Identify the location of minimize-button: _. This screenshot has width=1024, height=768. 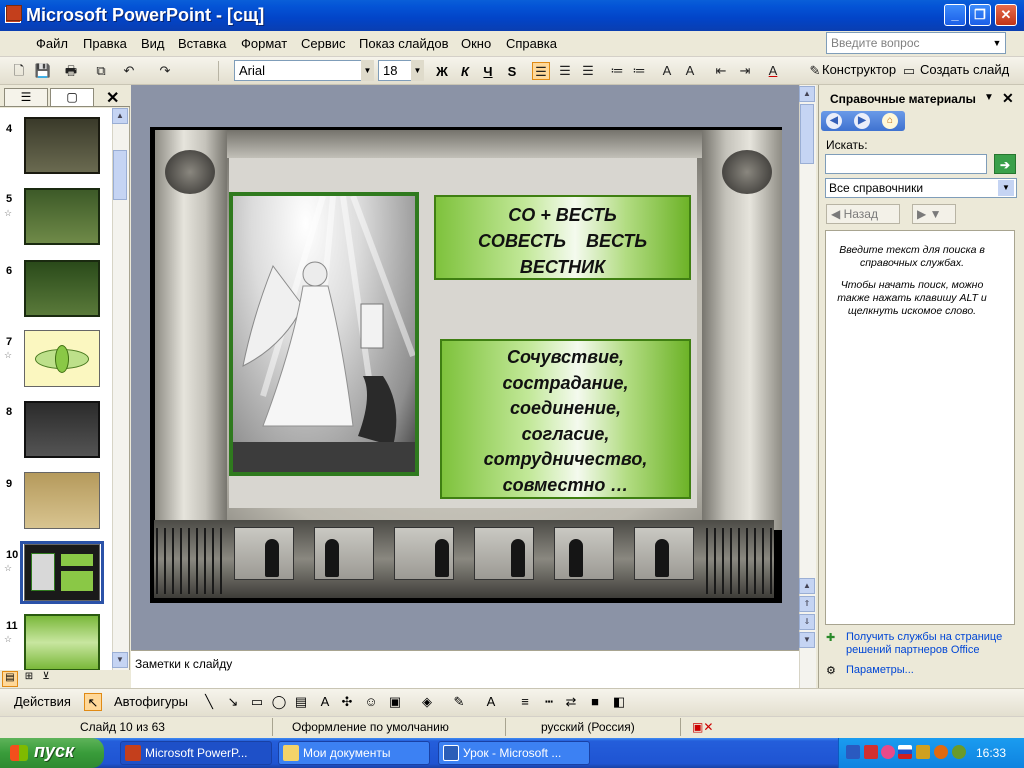
(955, 15).